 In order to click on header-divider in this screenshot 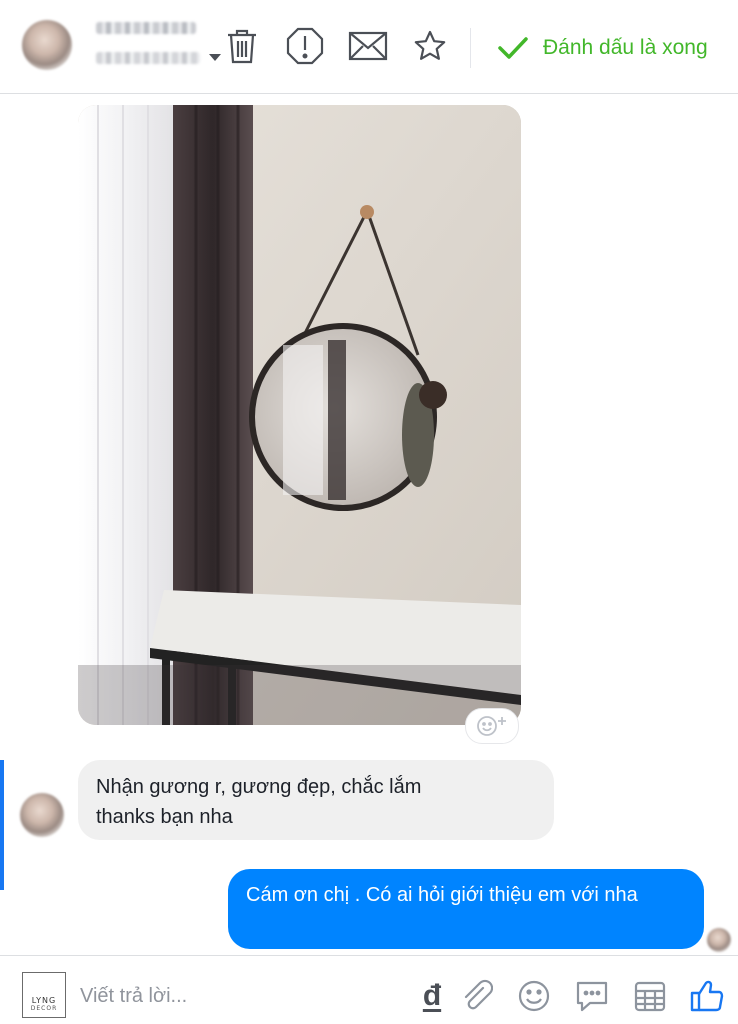, I will do `click(470, 48)`.